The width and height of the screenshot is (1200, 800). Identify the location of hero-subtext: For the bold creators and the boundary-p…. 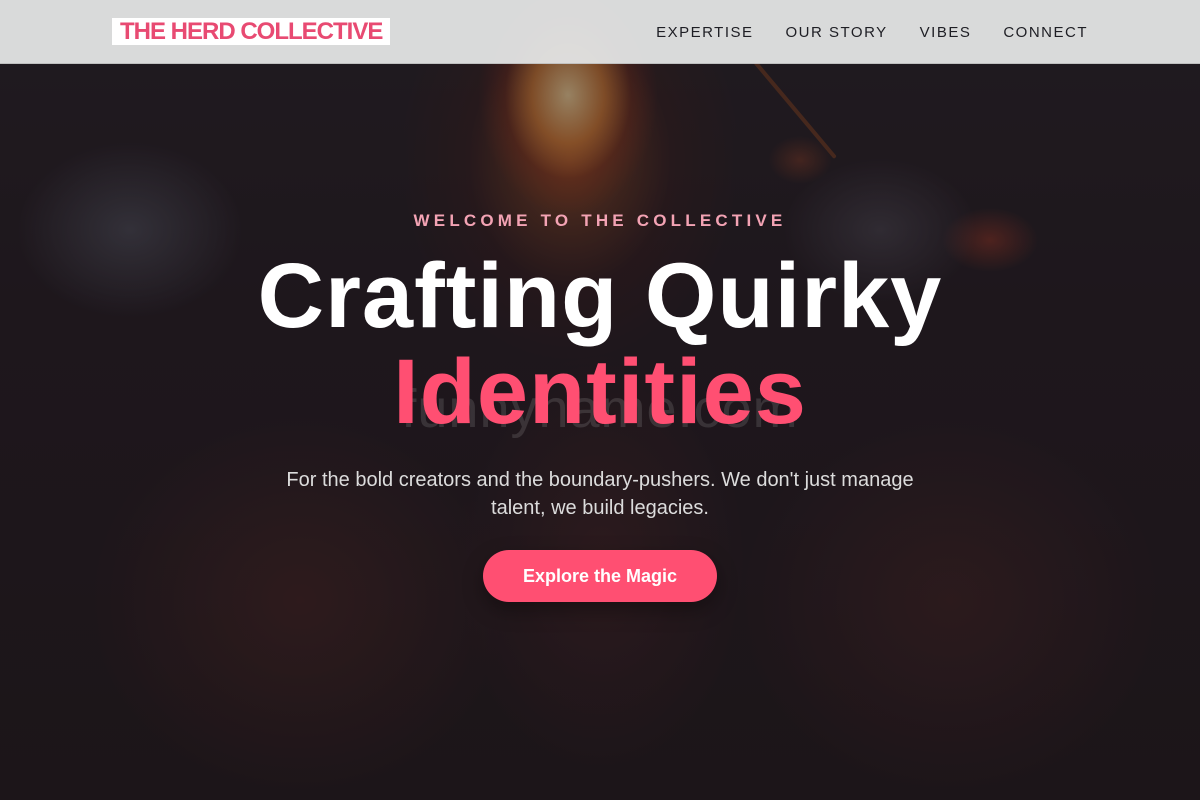
(600, 494).